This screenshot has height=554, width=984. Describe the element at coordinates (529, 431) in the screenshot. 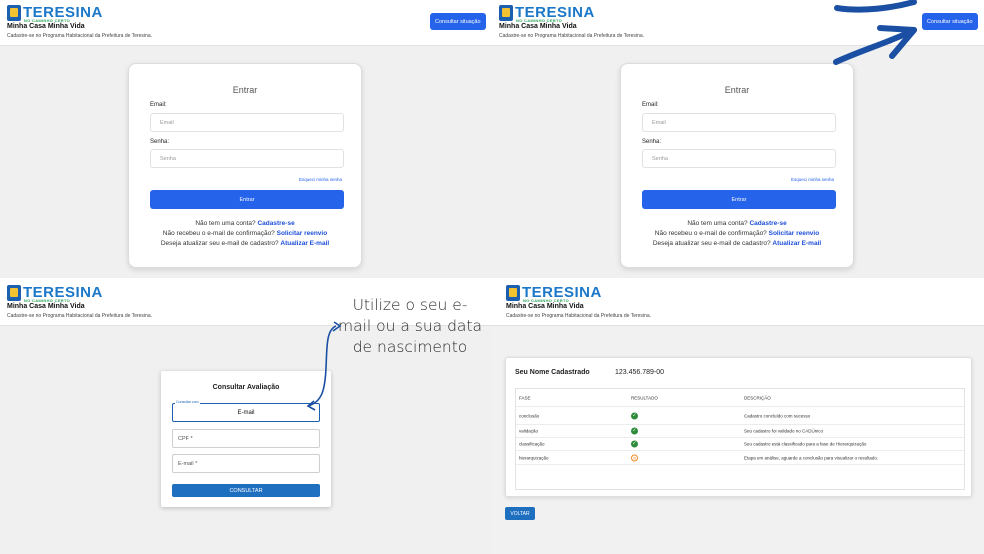

I see `phase-cell: validação` at that location.